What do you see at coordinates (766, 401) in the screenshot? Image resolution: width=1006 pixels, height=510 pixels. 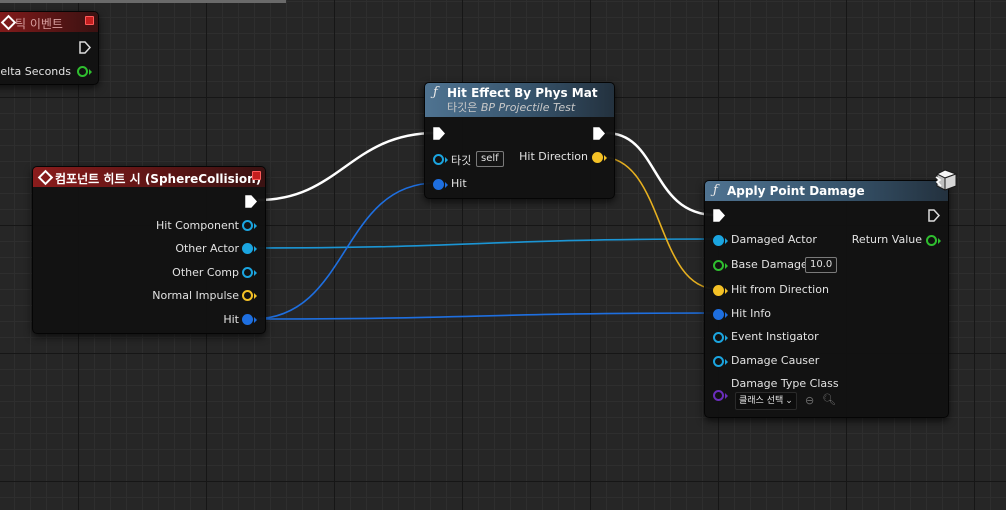 I see `class-select-dropdown: 클래스 선택 ⌄` at bounding box center [766, 401].